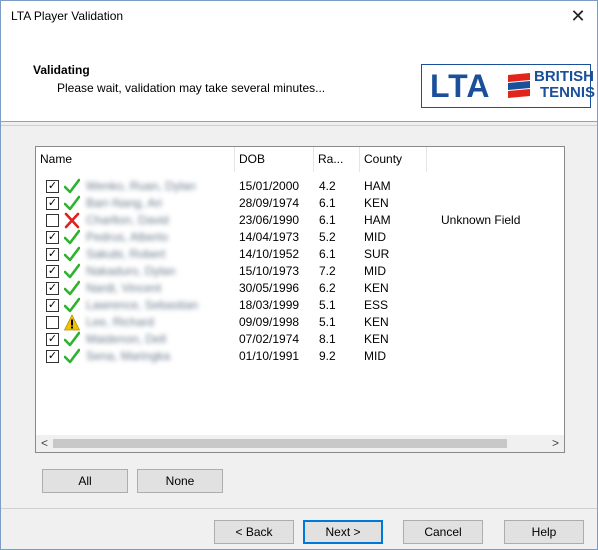  What do you see at coordinates (327, 356) in the screenshot?
I see `player-rating: 9.2` at bounding box center [327, 356].